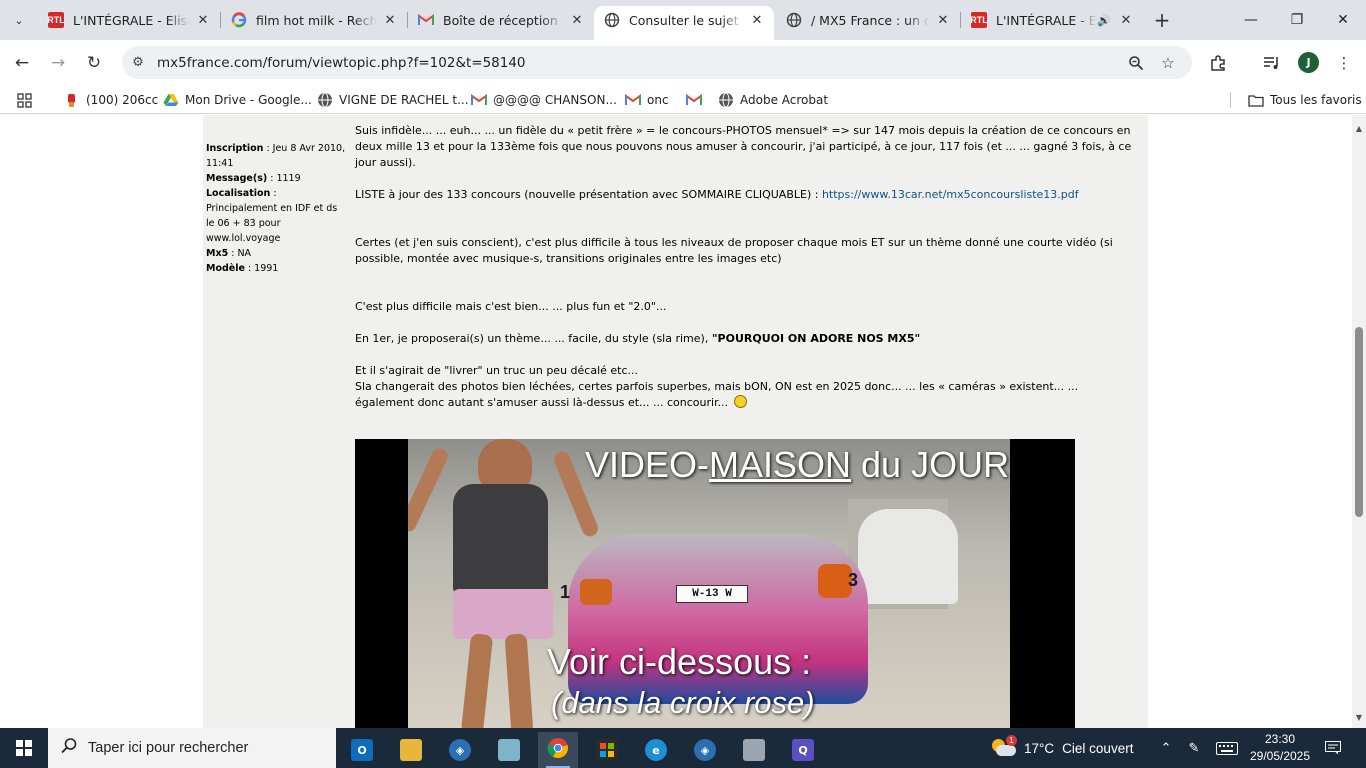  I want to click on start-button, so click(24, 748).